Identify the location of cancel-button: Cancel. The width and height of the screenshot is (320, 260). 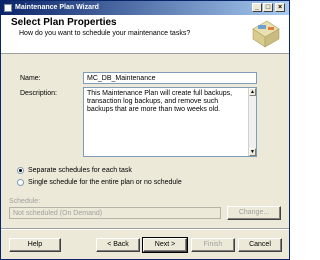
(260, 245).